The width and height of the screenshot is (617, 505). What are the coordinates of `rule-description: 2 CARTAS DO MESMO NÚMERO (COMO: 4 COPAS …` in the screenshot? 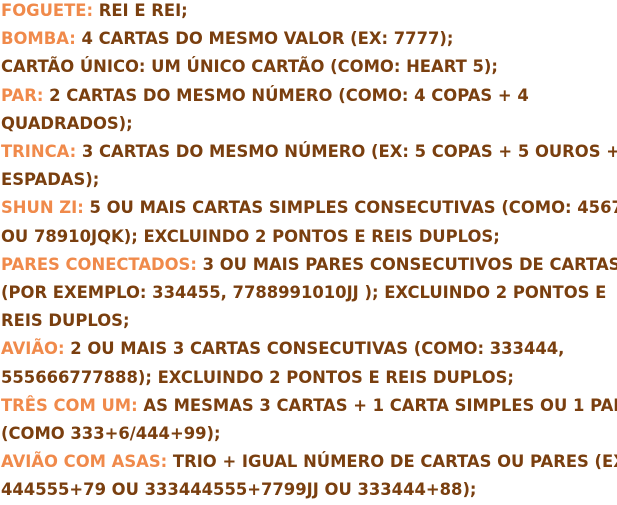 It's located at (265, 109).